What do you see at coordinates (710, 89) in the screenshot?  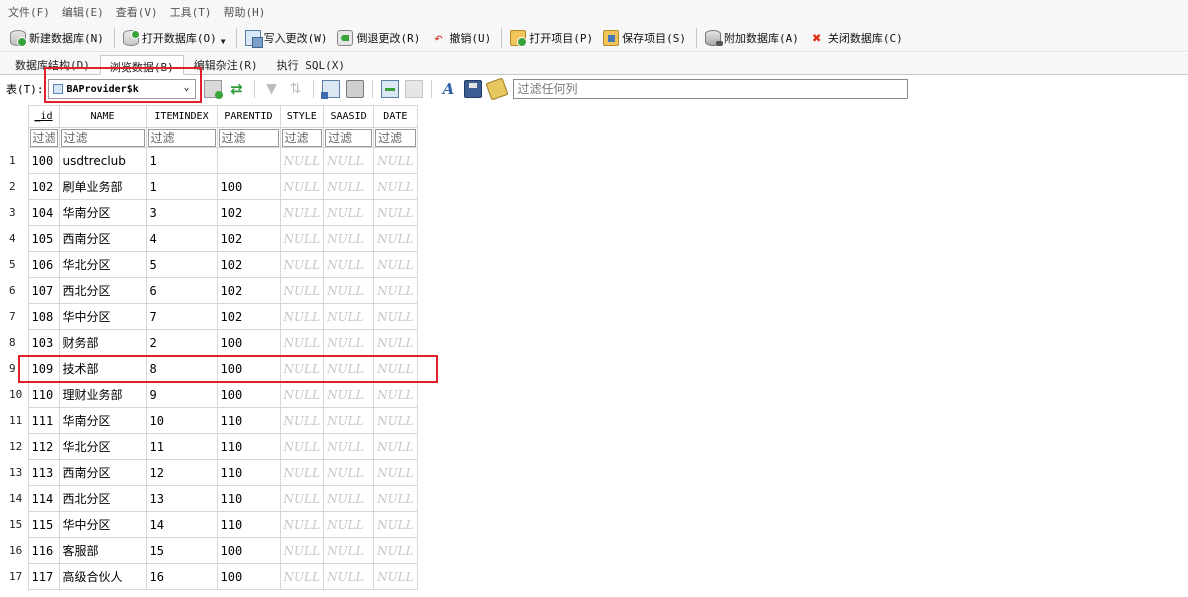 I see `filter-any-column-input` at bounding box center [710, 89].